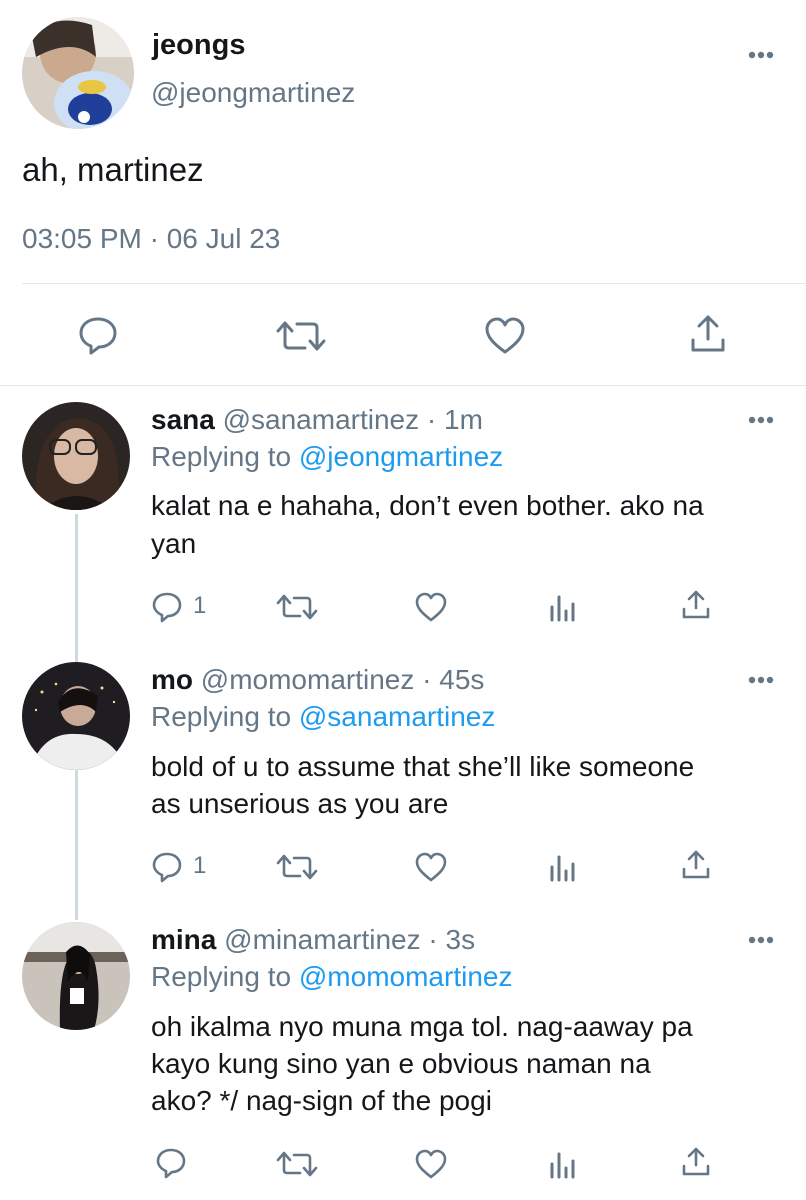  Describe the element at coordinates (253, 93) in the screenshot. I see `author-handle: @jeongmartinez` at that location.